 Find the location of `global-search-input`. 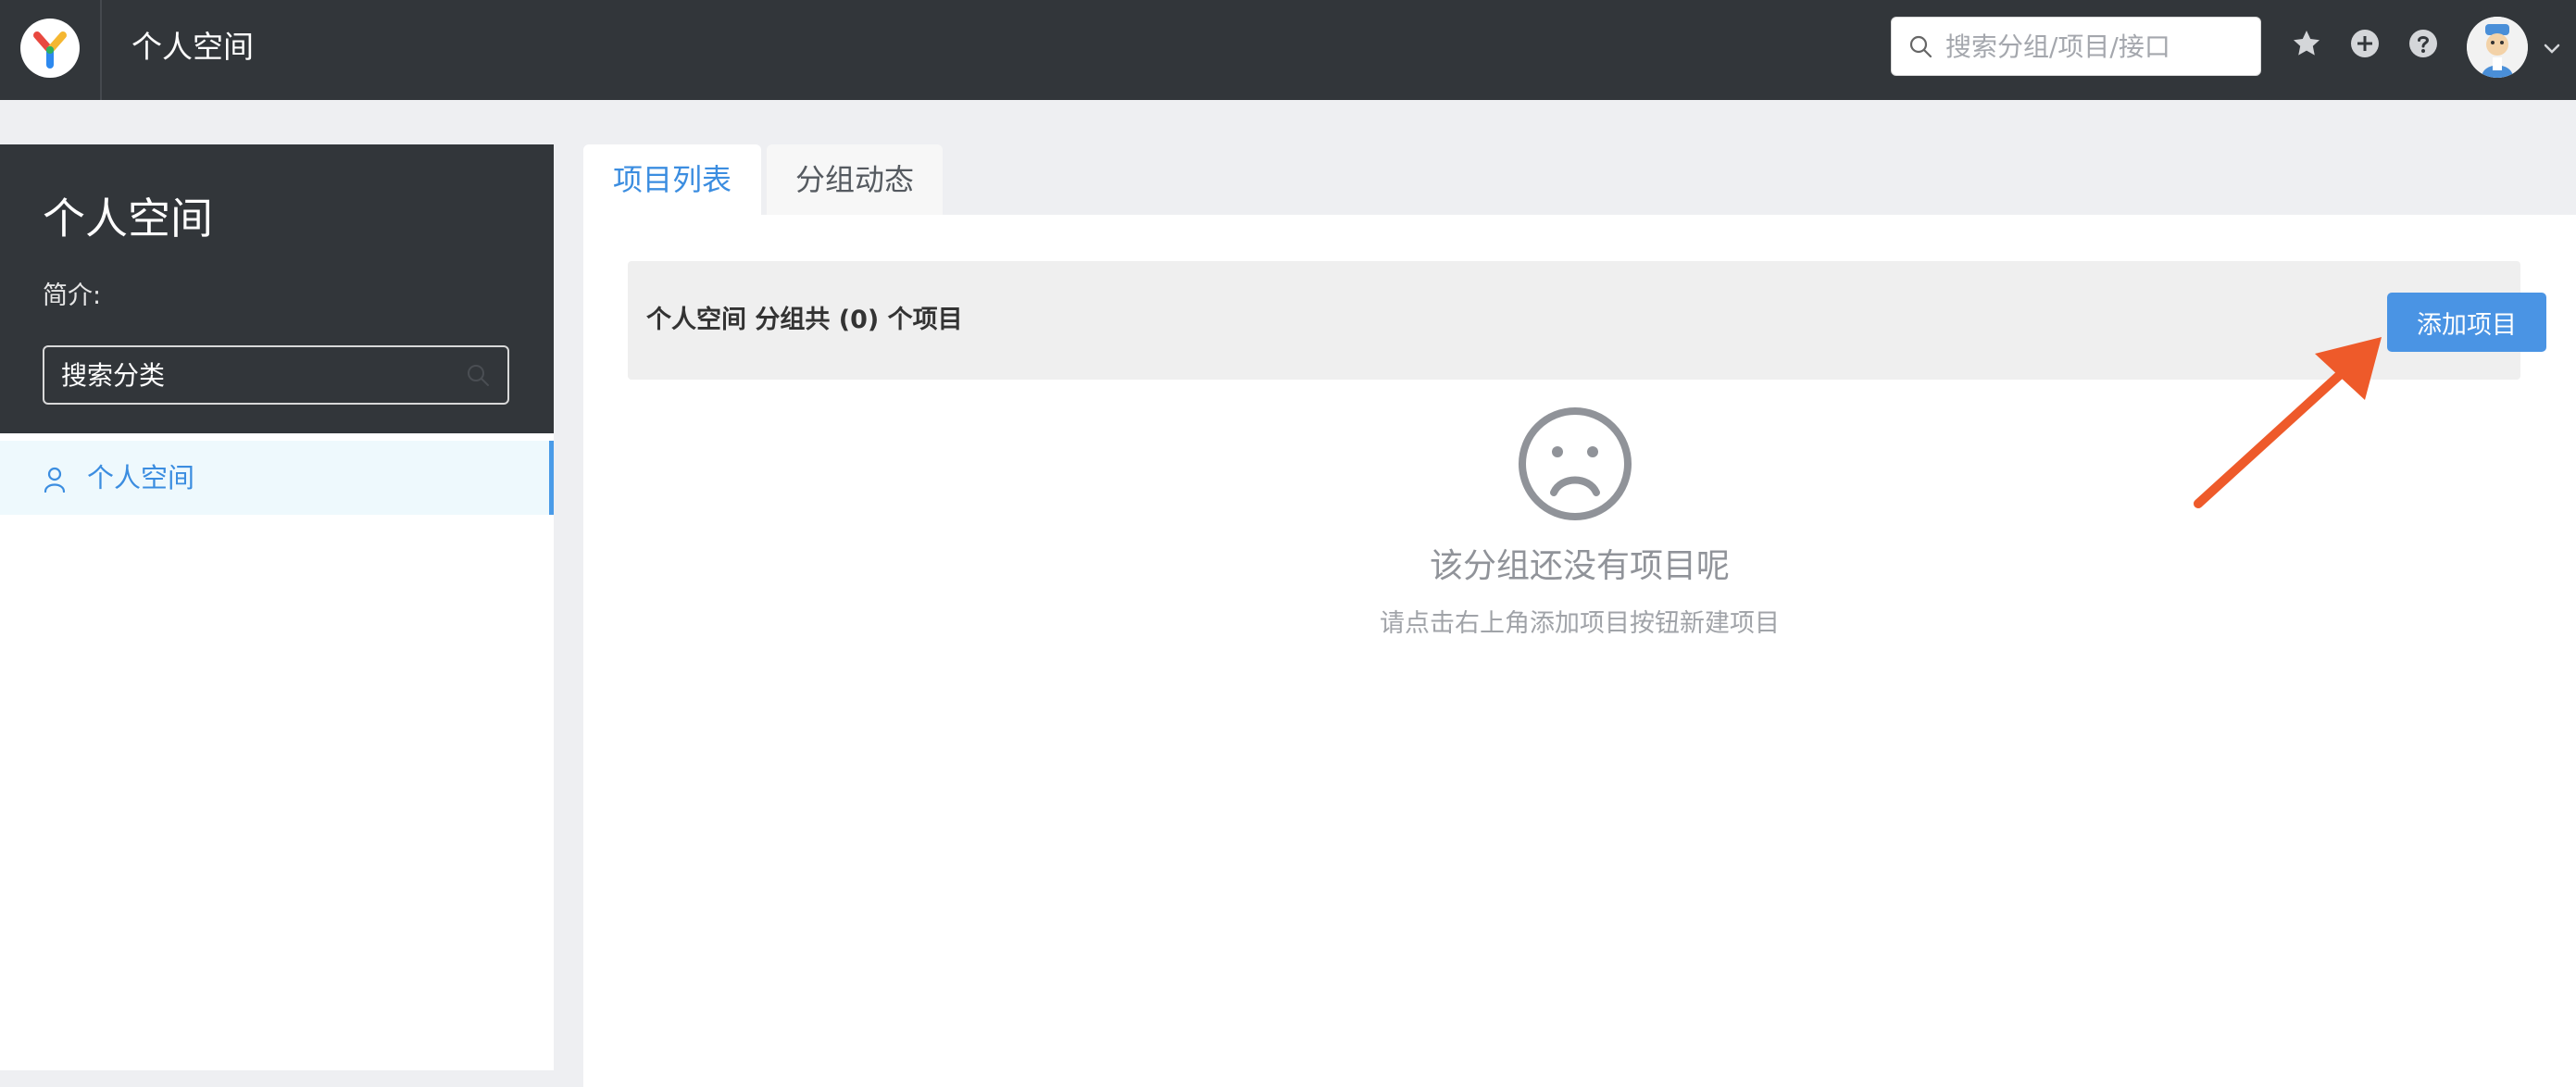

global-search-input is located at coordinates (2098, 46).